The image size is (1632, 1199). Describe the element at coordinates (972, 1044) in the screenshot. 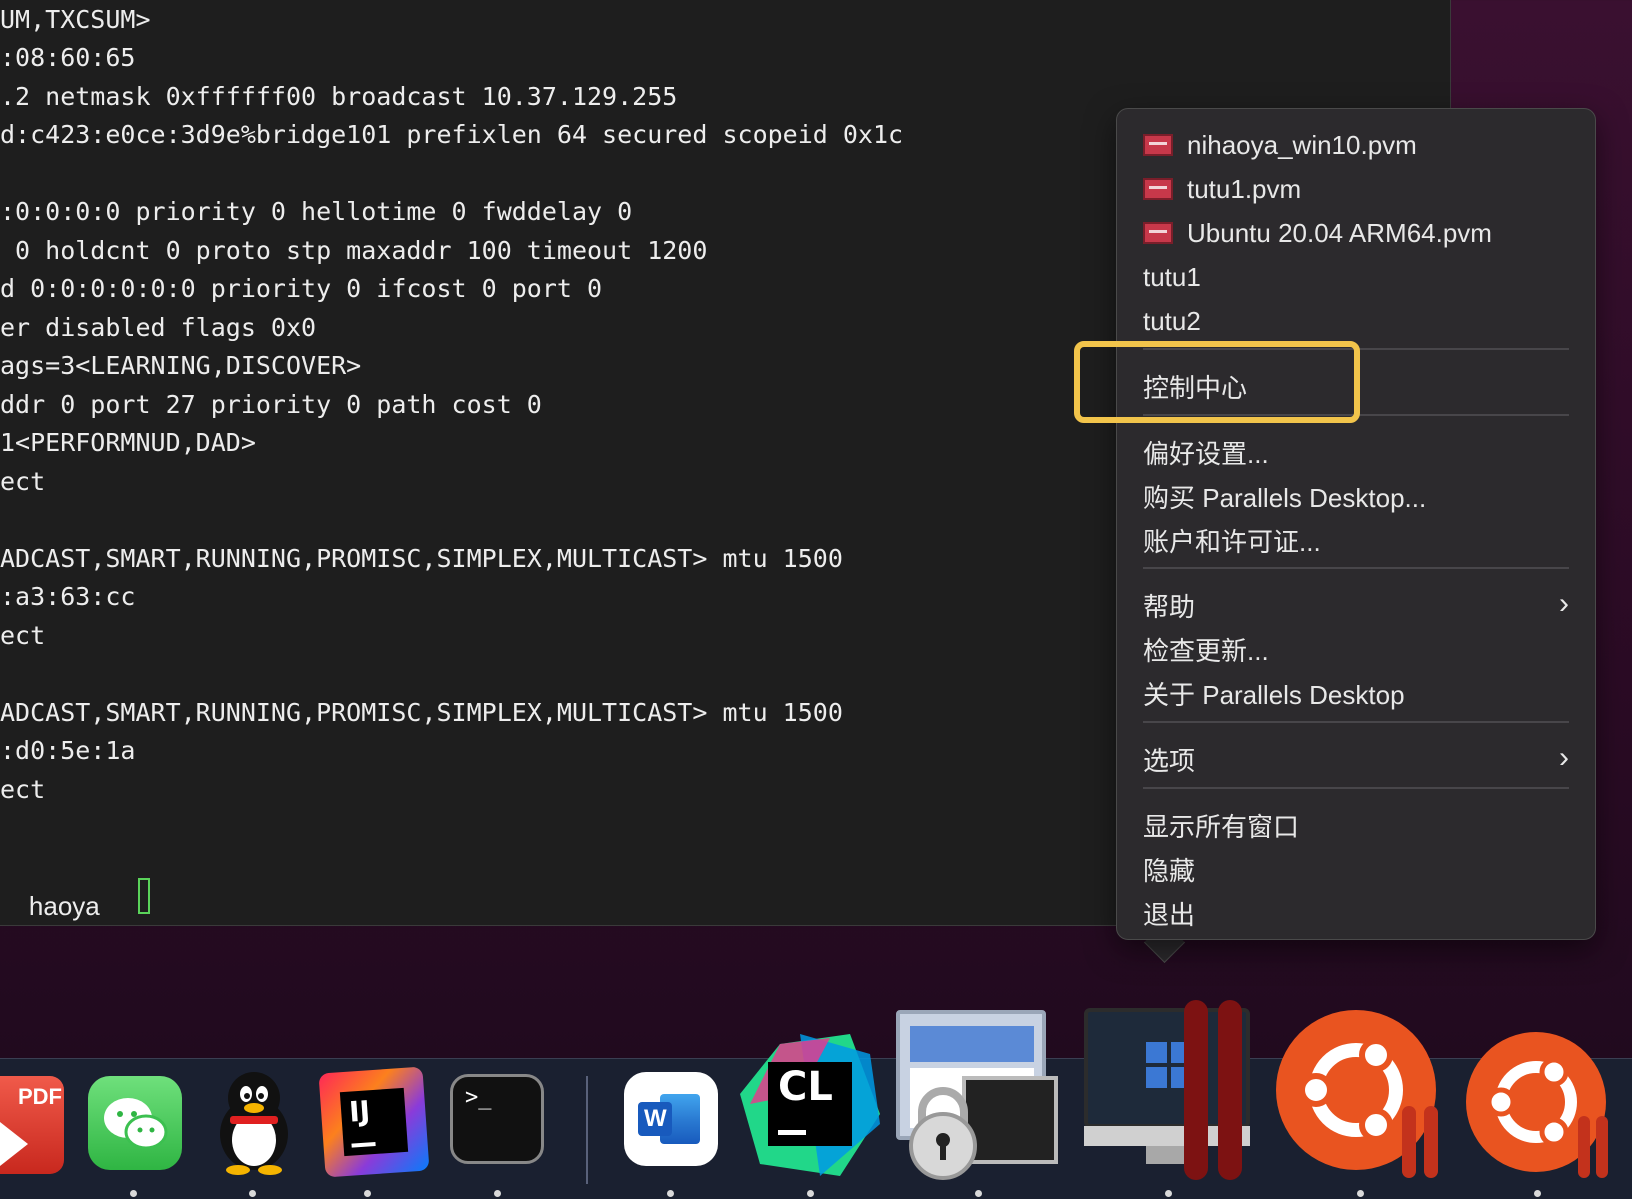

I see `window-titlebar` at that location.